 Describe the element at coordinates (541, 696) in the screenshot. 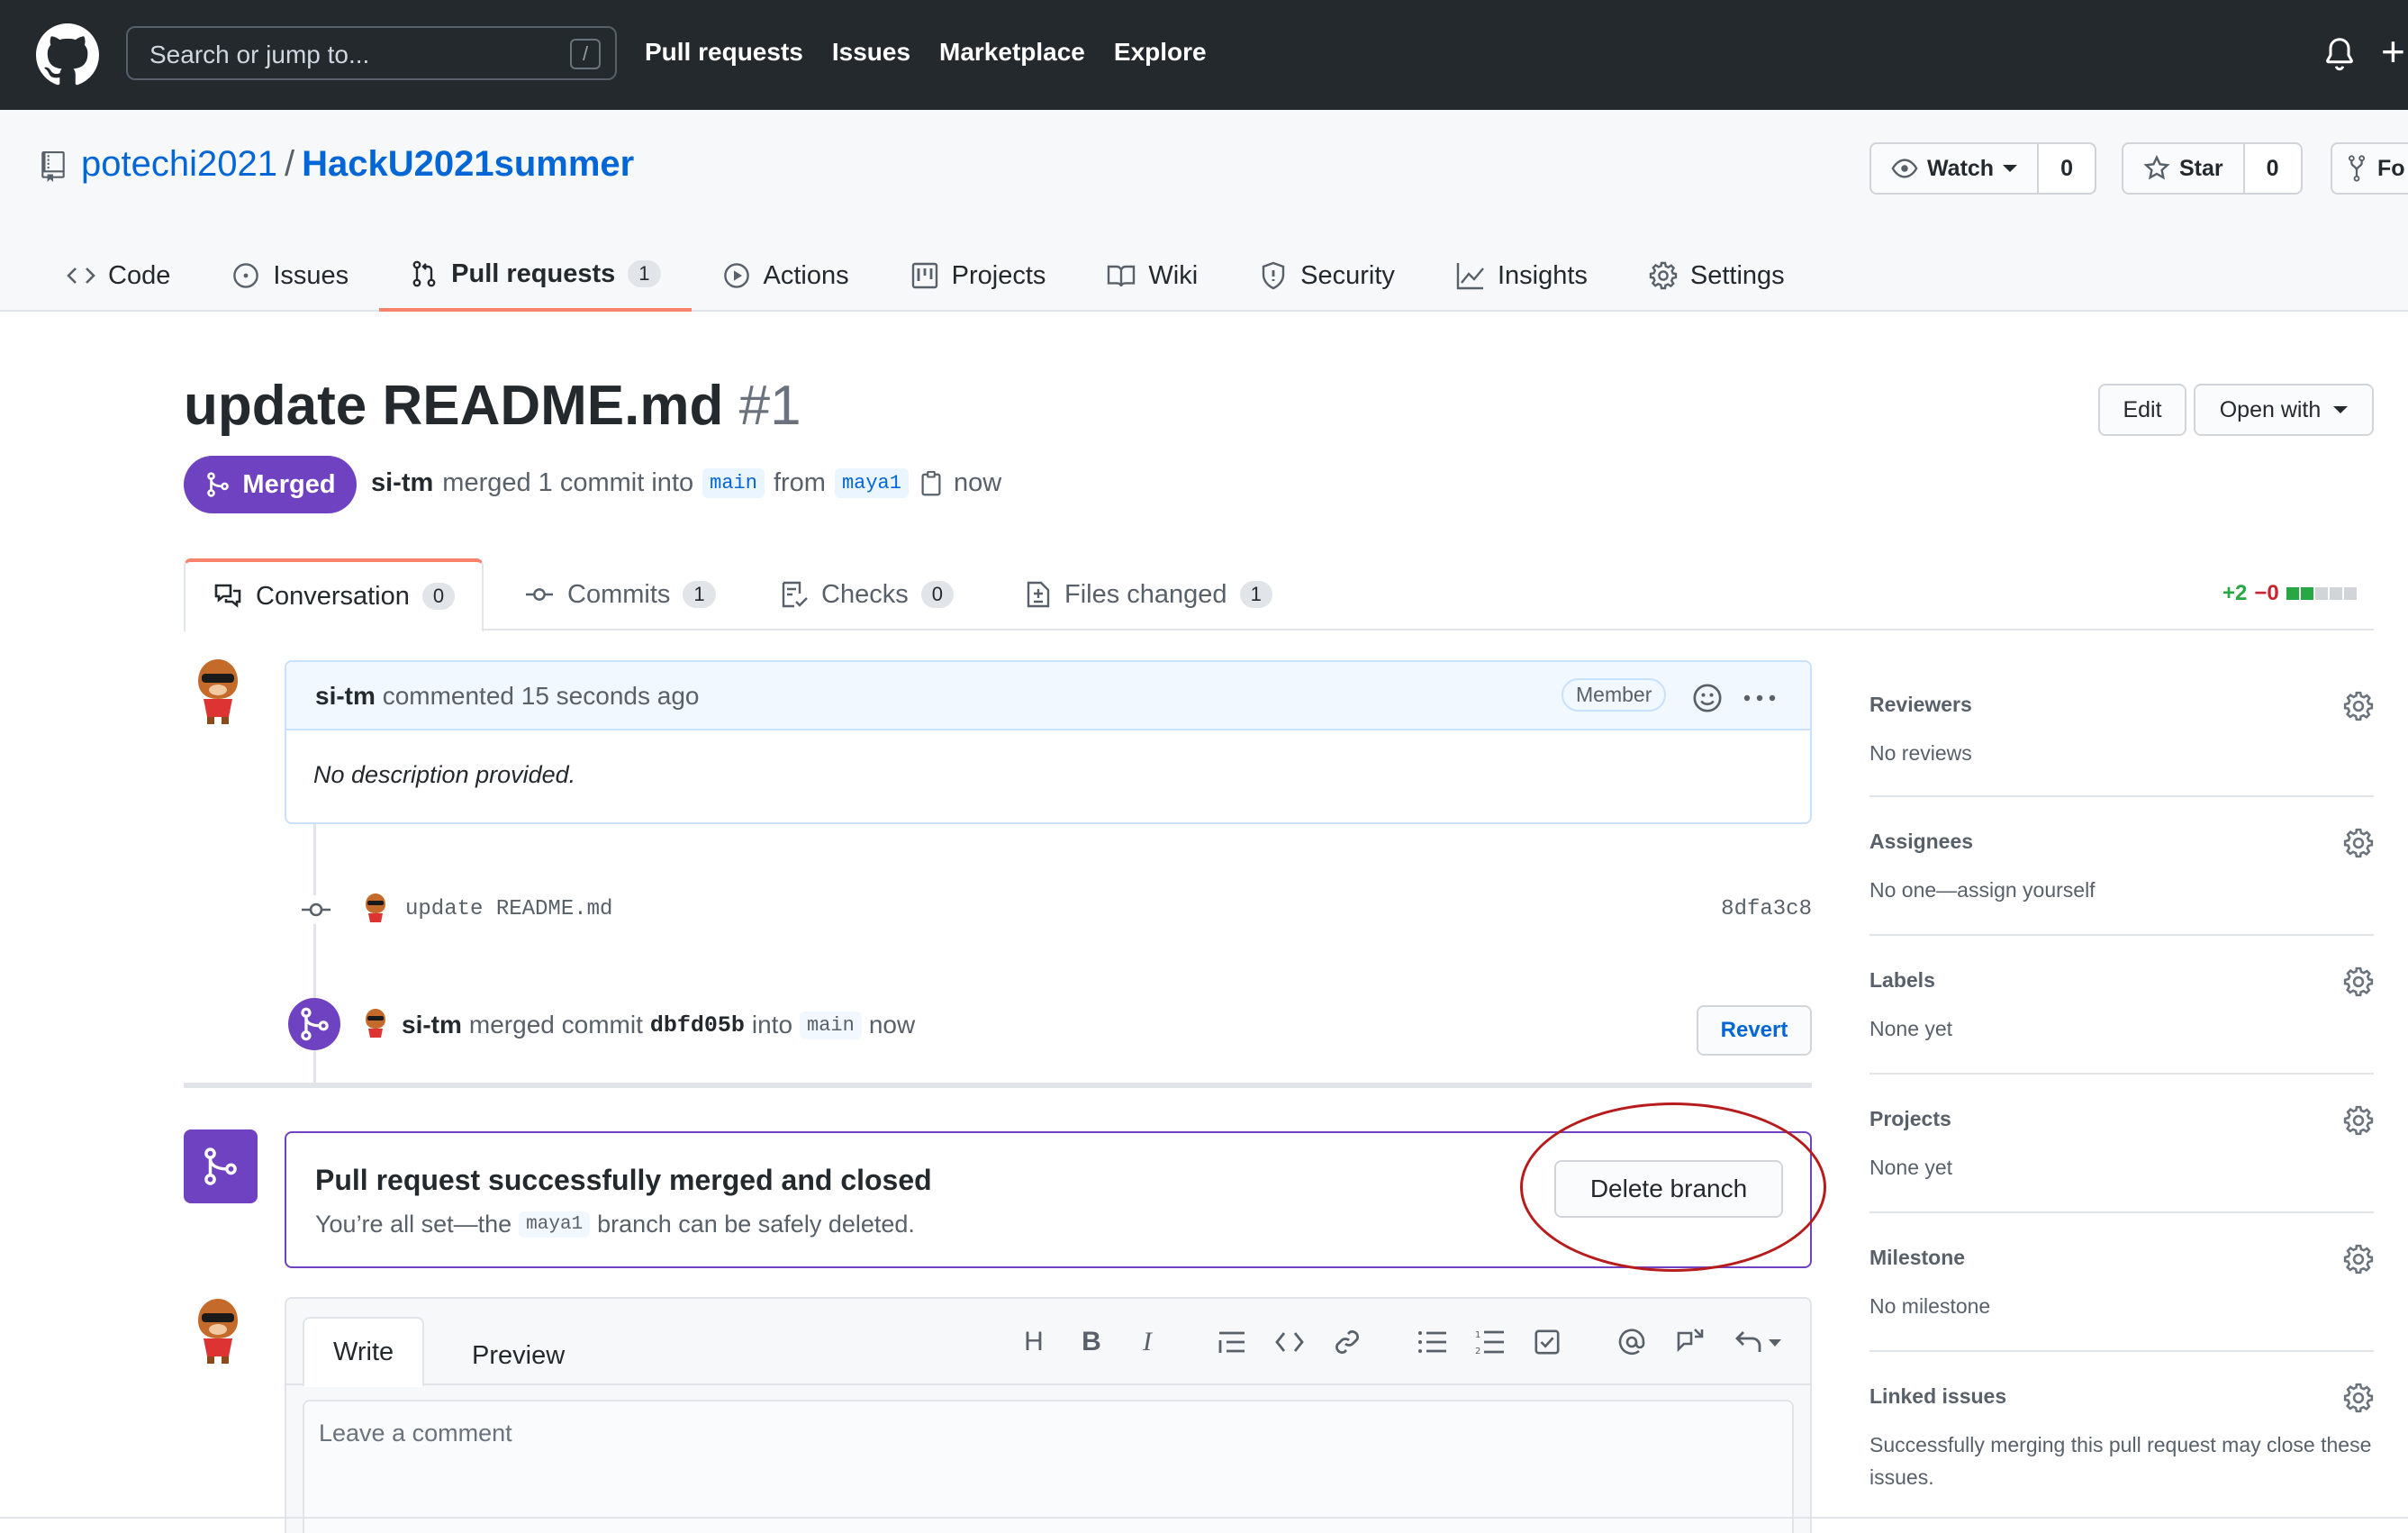

I see `comment-action: commented 15 seconds ago` at that location.